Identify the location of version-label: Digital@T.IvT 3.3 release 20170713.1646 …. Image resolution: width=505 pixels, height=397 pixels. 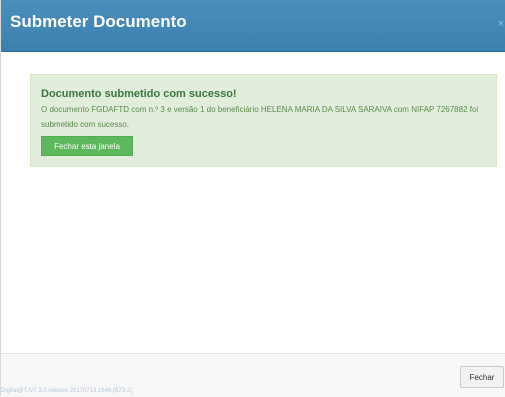
(67, 391).